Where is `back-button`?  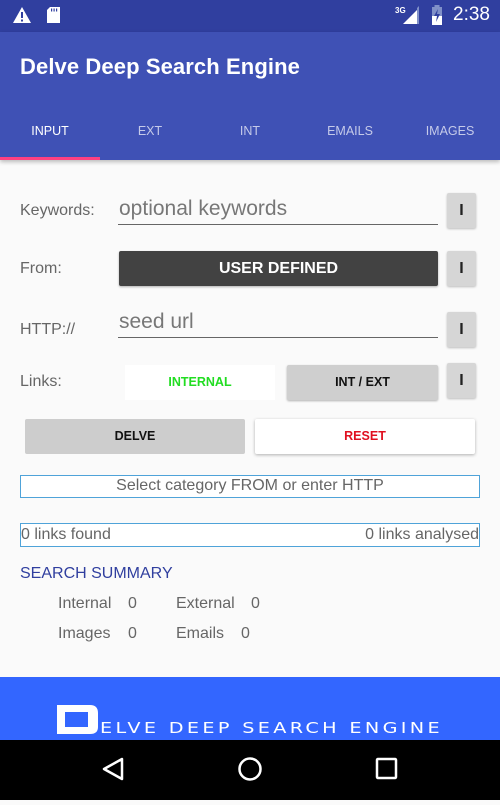 back-button is located at coordinates (112, 770).